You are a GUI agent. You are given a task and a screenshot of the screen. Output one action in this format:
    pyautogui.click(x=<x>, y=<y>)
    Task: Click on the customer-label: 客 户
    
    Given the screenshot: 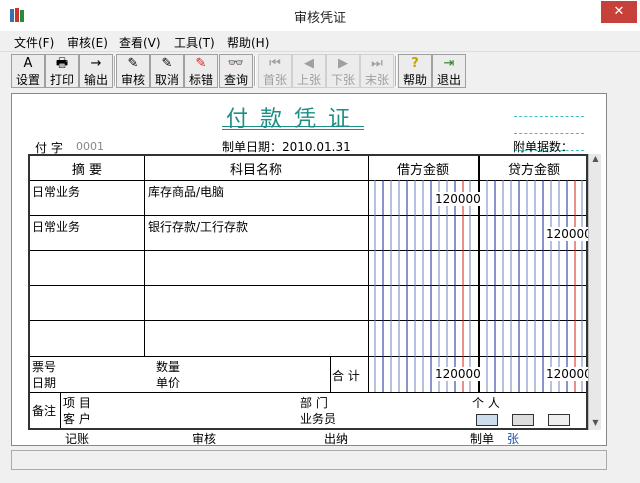 What is the action you would take?
    pyautogui.click(x=77, y=419)
    